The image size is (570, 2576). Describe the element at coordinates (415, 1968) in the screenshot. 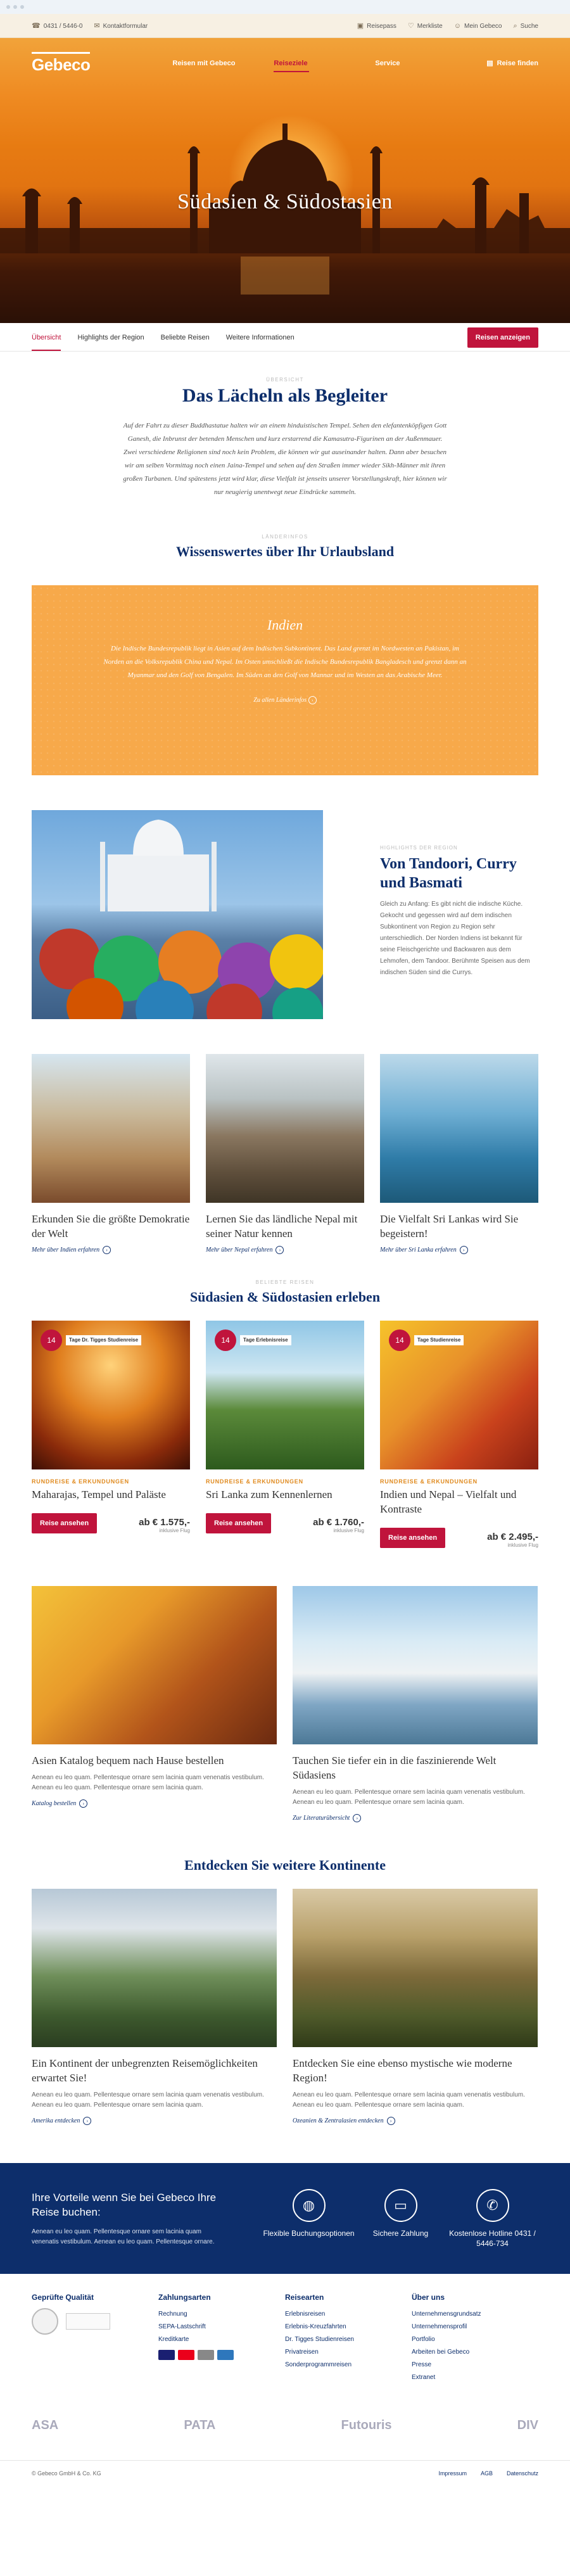

I see `temples-photo` at that location.